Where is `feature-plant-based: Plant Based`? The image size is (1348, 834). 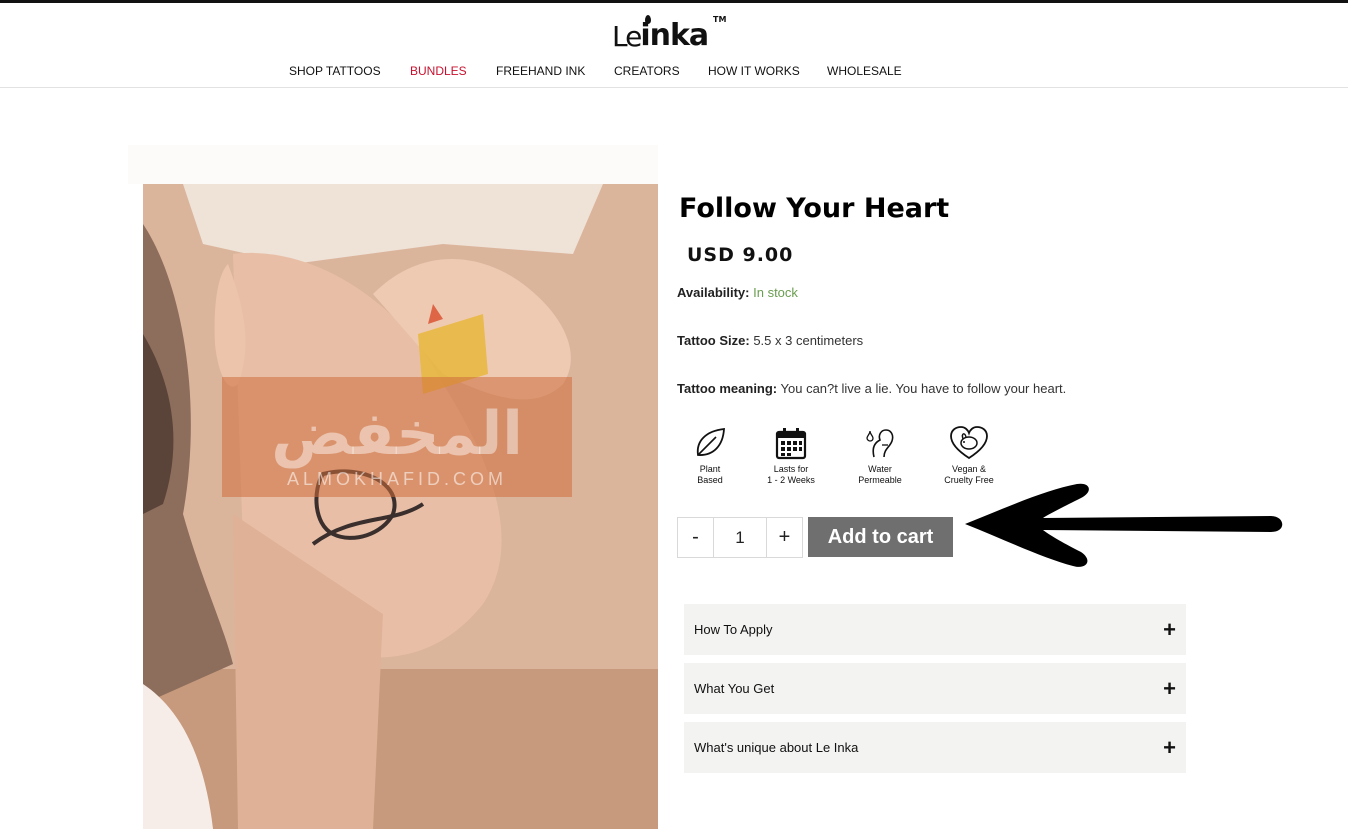
feature-plant-based: Plant Based is located at coordinates (710, 455).